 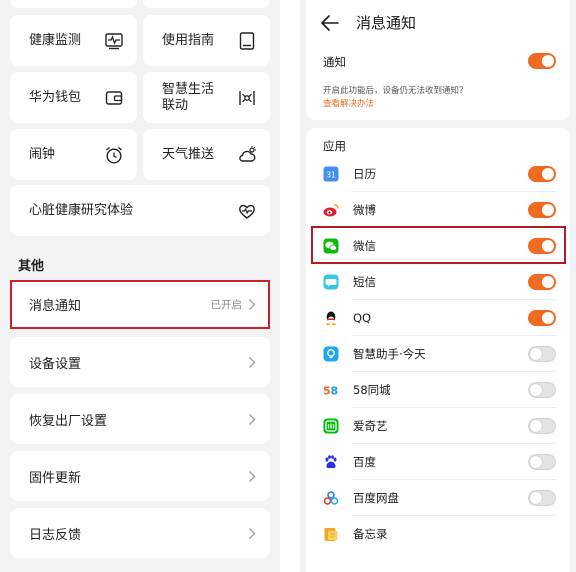 What do you see at coordinates (188, 40) in the screenshot?
I see `tile-label: 使用指南` at bounding box center [188, 40].